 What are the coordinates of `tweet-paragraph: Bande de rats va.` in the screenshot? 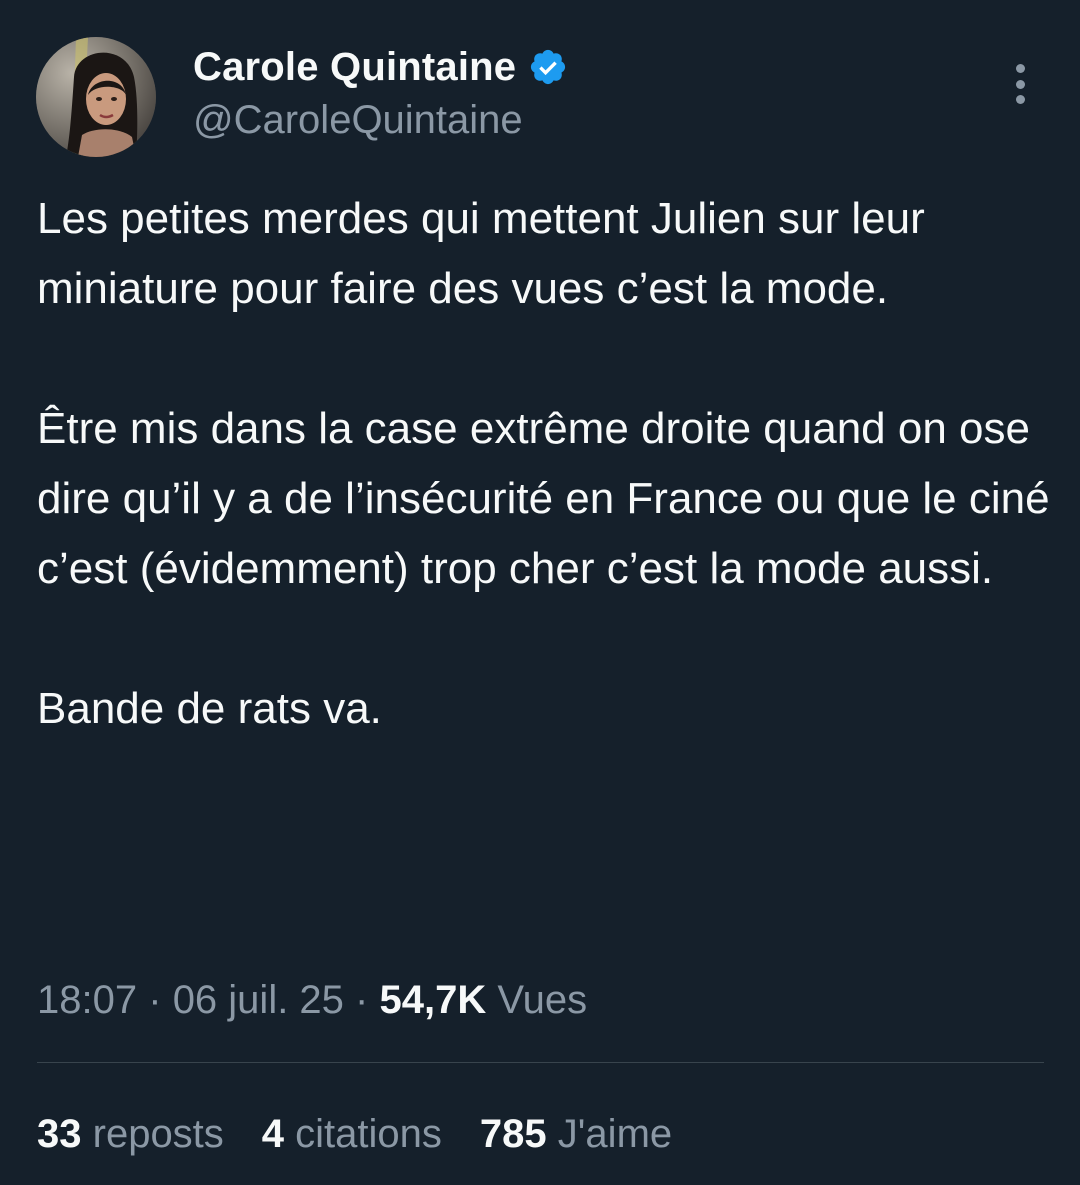 It's located at (209, 708).